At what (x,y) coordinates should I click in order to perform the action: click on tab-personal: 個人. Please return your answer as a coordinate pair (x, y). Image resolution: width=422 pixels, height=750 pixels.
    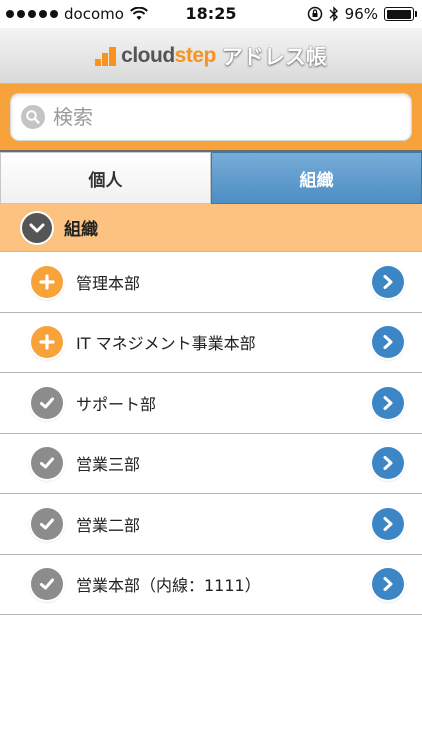
    Looking at the image, I should click on (105, 178).